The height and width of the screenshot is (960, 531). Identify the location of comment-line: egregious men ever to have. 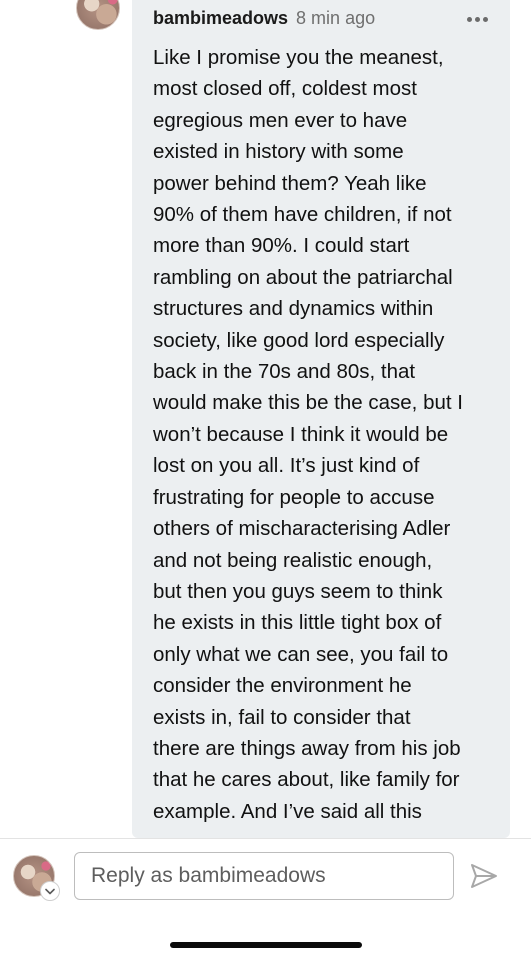
(280, 120).